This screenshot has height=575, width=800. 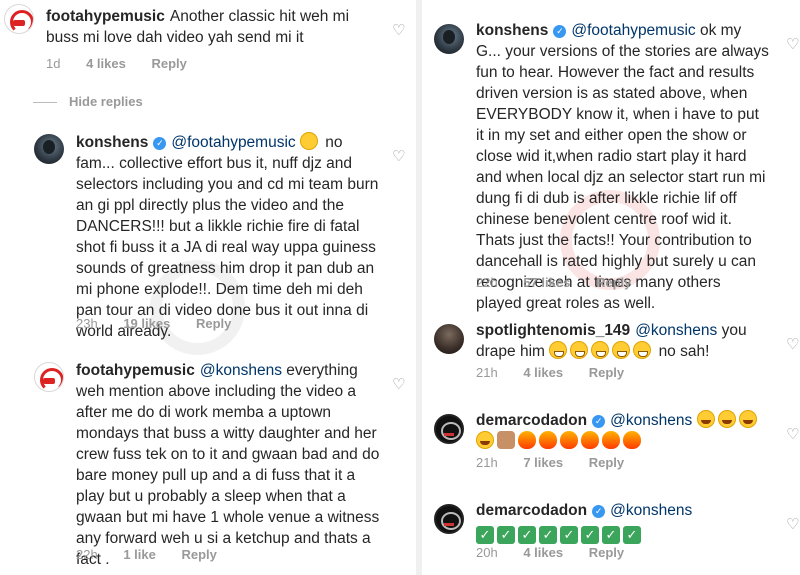 I want to click on comment-body: demarcodadon ✓ @konshens ✓ ✓ ✓ ✓ ✓ ✓ ✓ ✓, so click(x=623, y=522).